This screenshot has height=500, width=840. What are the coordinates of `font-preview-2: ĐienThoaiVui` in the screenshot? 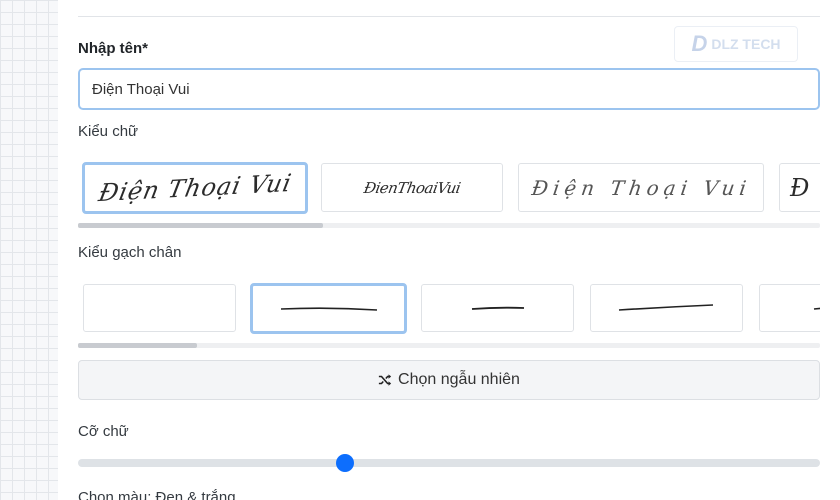 It's located at (412, 187).